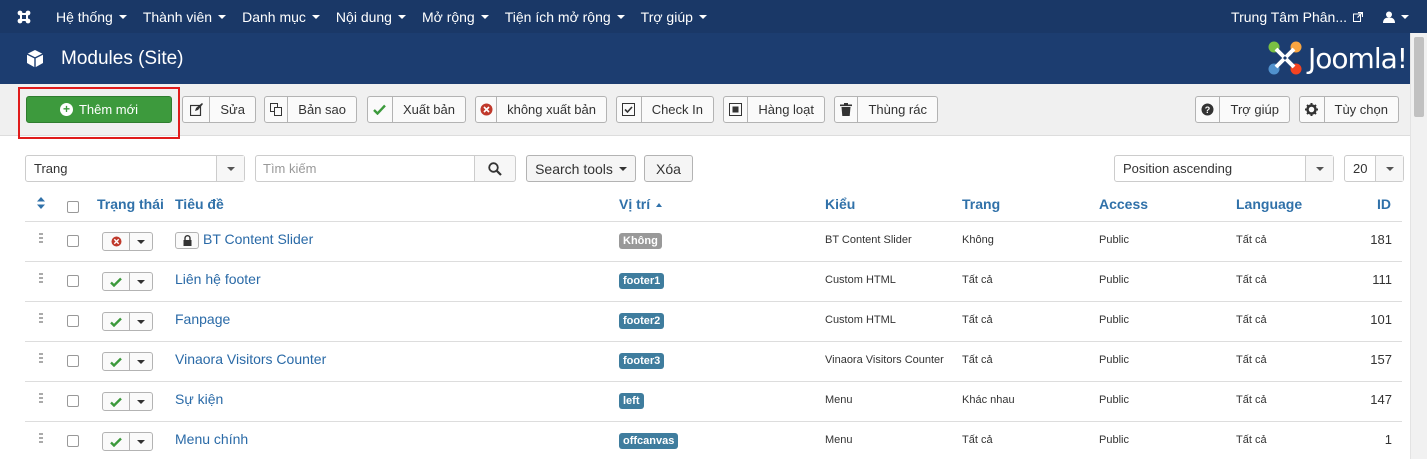 The width and height of the screenshot is (1427, 459). Describe the element at coordinates (1269, 204) in the screenshot. I see `header-language: Language` at that location.